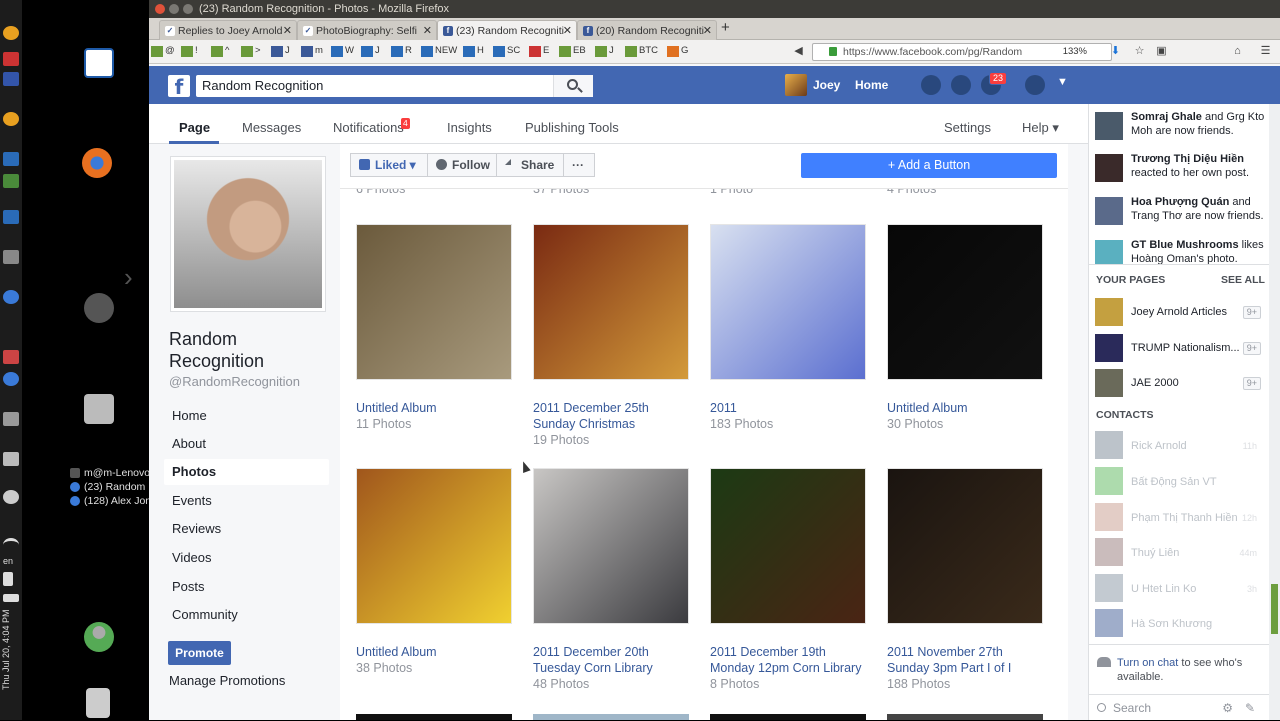 Image resolution: width=1280 pixels, height=721 pixels. What do you see at coordinates (128, 277) in the screenshot?
I see `chevron-right-icon: ›` at bounding box center [128, 277].